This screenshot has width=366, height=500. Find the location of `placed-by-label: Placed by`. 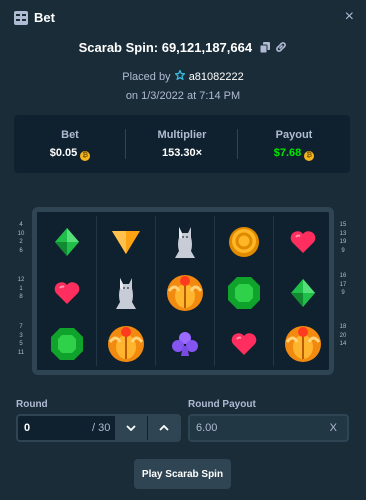

placed-by-label: Placed by is located at coordinates (146, 77).